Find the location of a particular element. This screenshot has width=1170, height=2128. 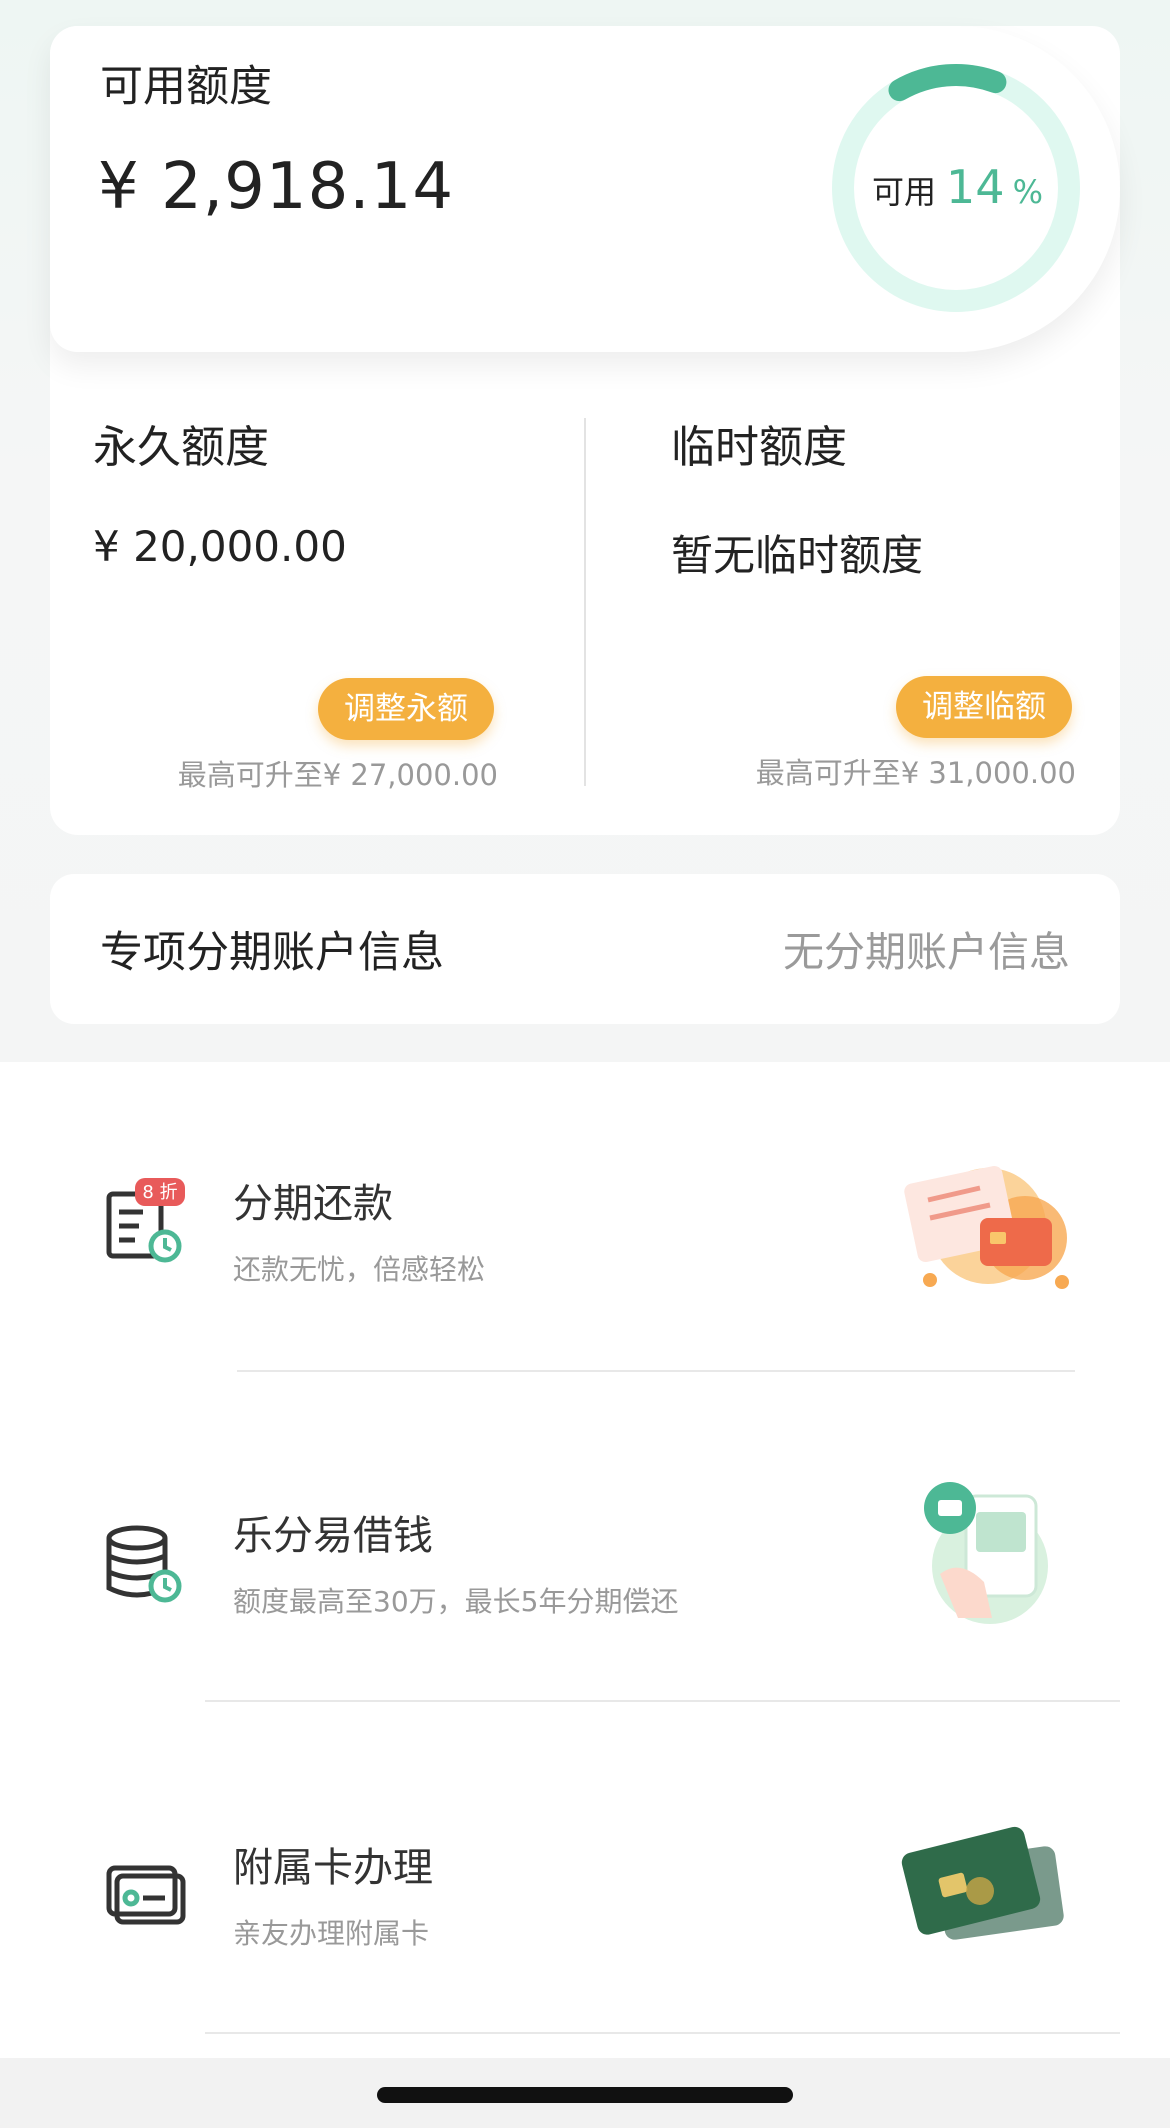

available-limit-amount: ¥ 2,918.14 is located at coordinates (276, 187).